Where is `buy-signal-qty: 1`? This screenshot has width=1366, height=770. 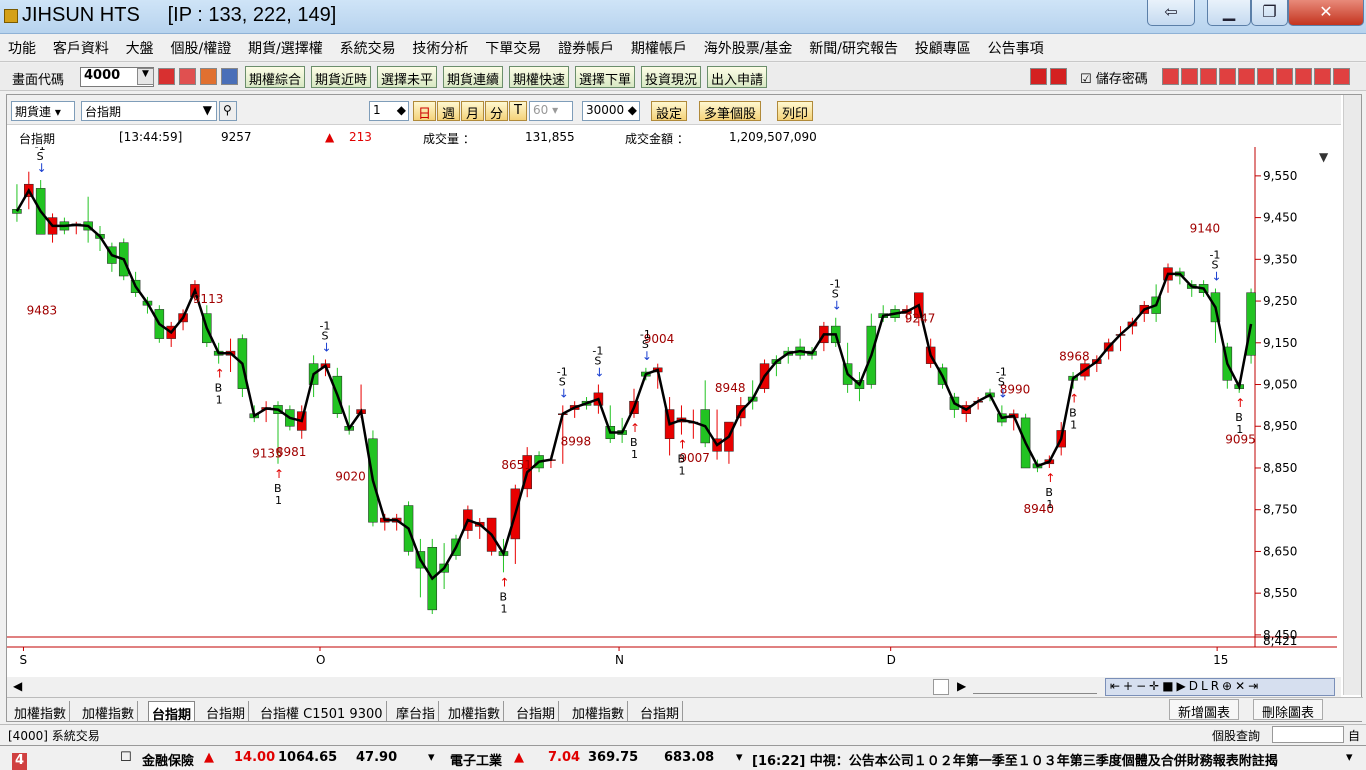 buy-signal-qty: 1 is located at coordinates (278, 500).